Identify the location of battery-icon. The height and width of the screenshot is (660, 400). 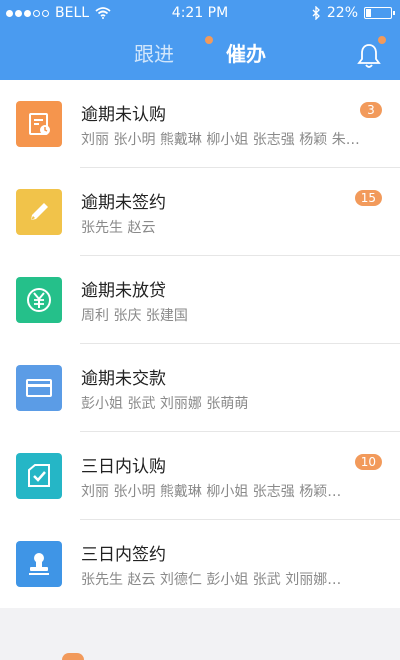
(379, 13).